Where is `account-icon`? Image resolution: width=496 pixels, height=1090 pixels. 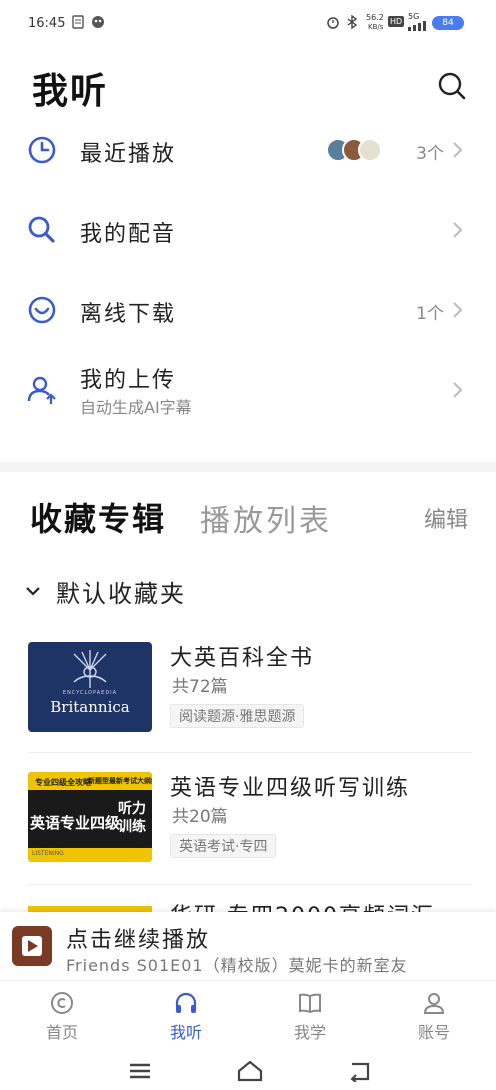 account-icon is located at coordinates (434, 1003).